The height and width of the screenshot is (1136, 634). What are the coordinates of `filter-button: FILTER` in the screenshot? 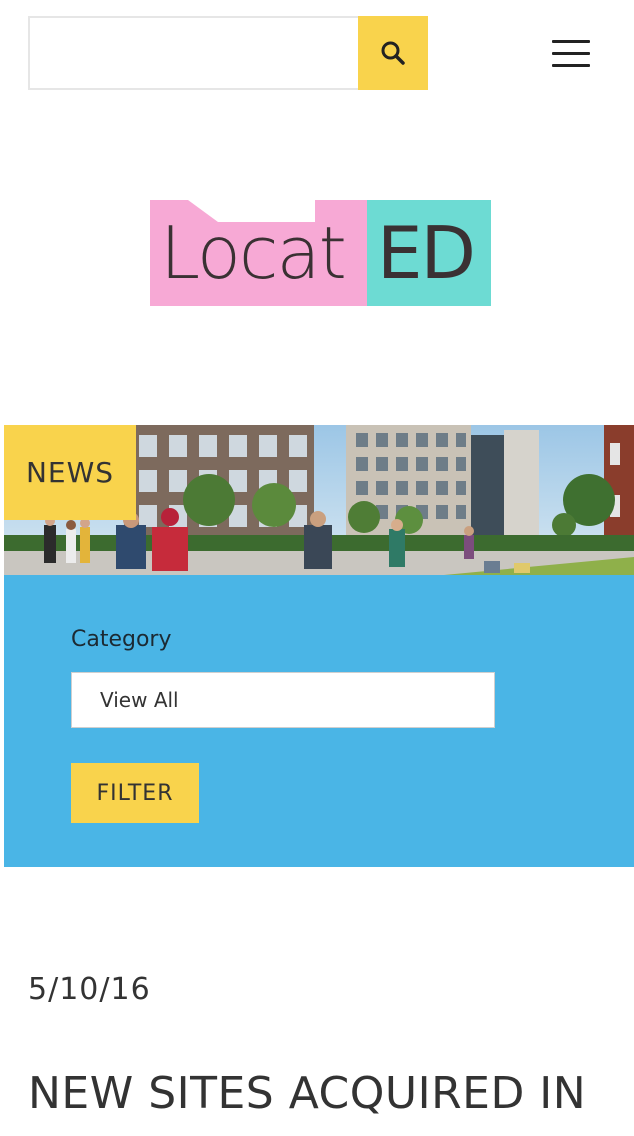 It's located at (135, 793).